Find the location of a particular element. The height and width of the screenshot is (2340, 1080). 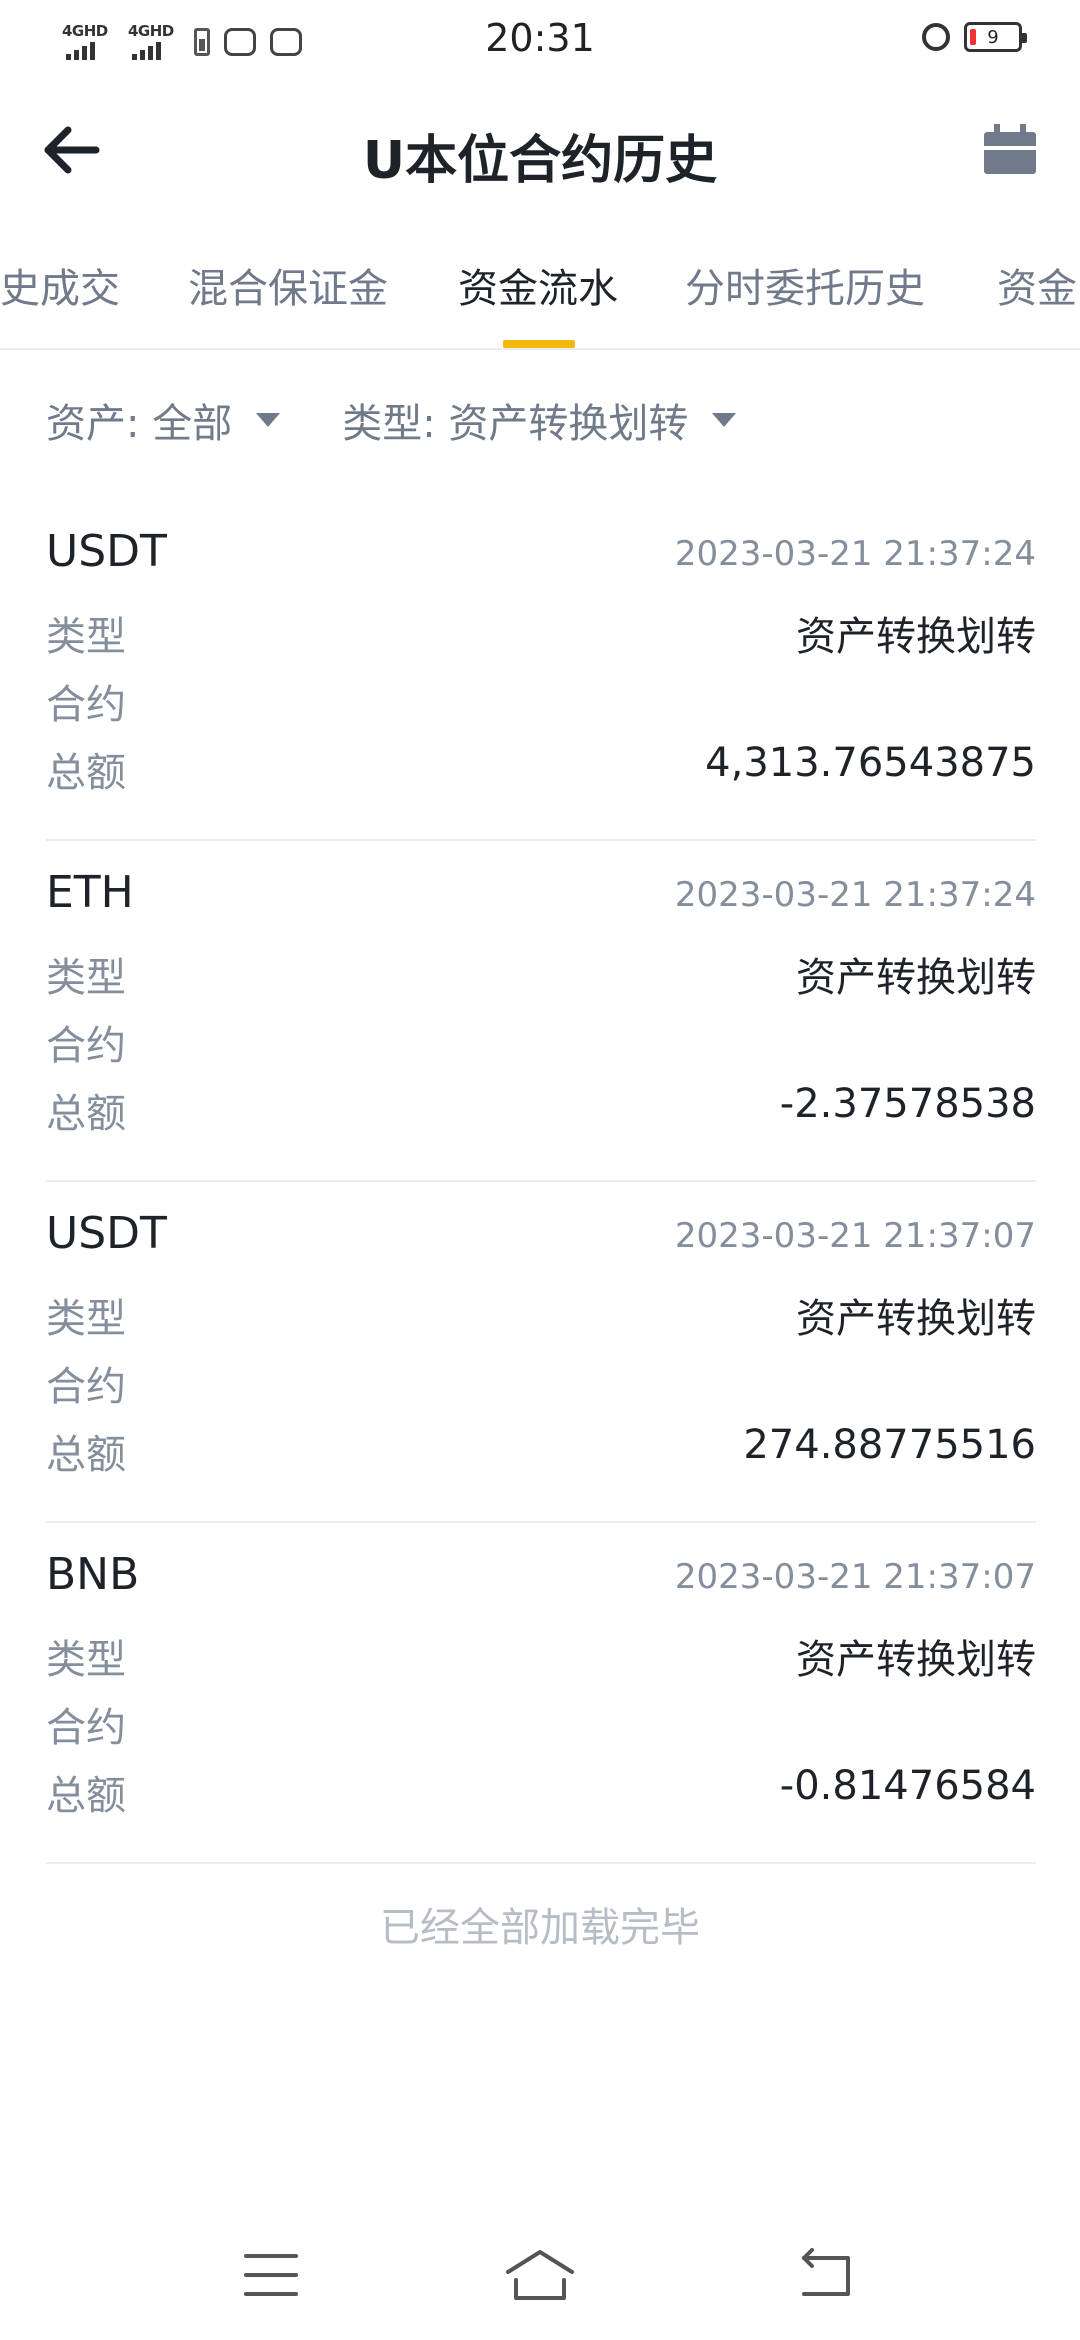

home-icon is located at coordinates (540, 2275).